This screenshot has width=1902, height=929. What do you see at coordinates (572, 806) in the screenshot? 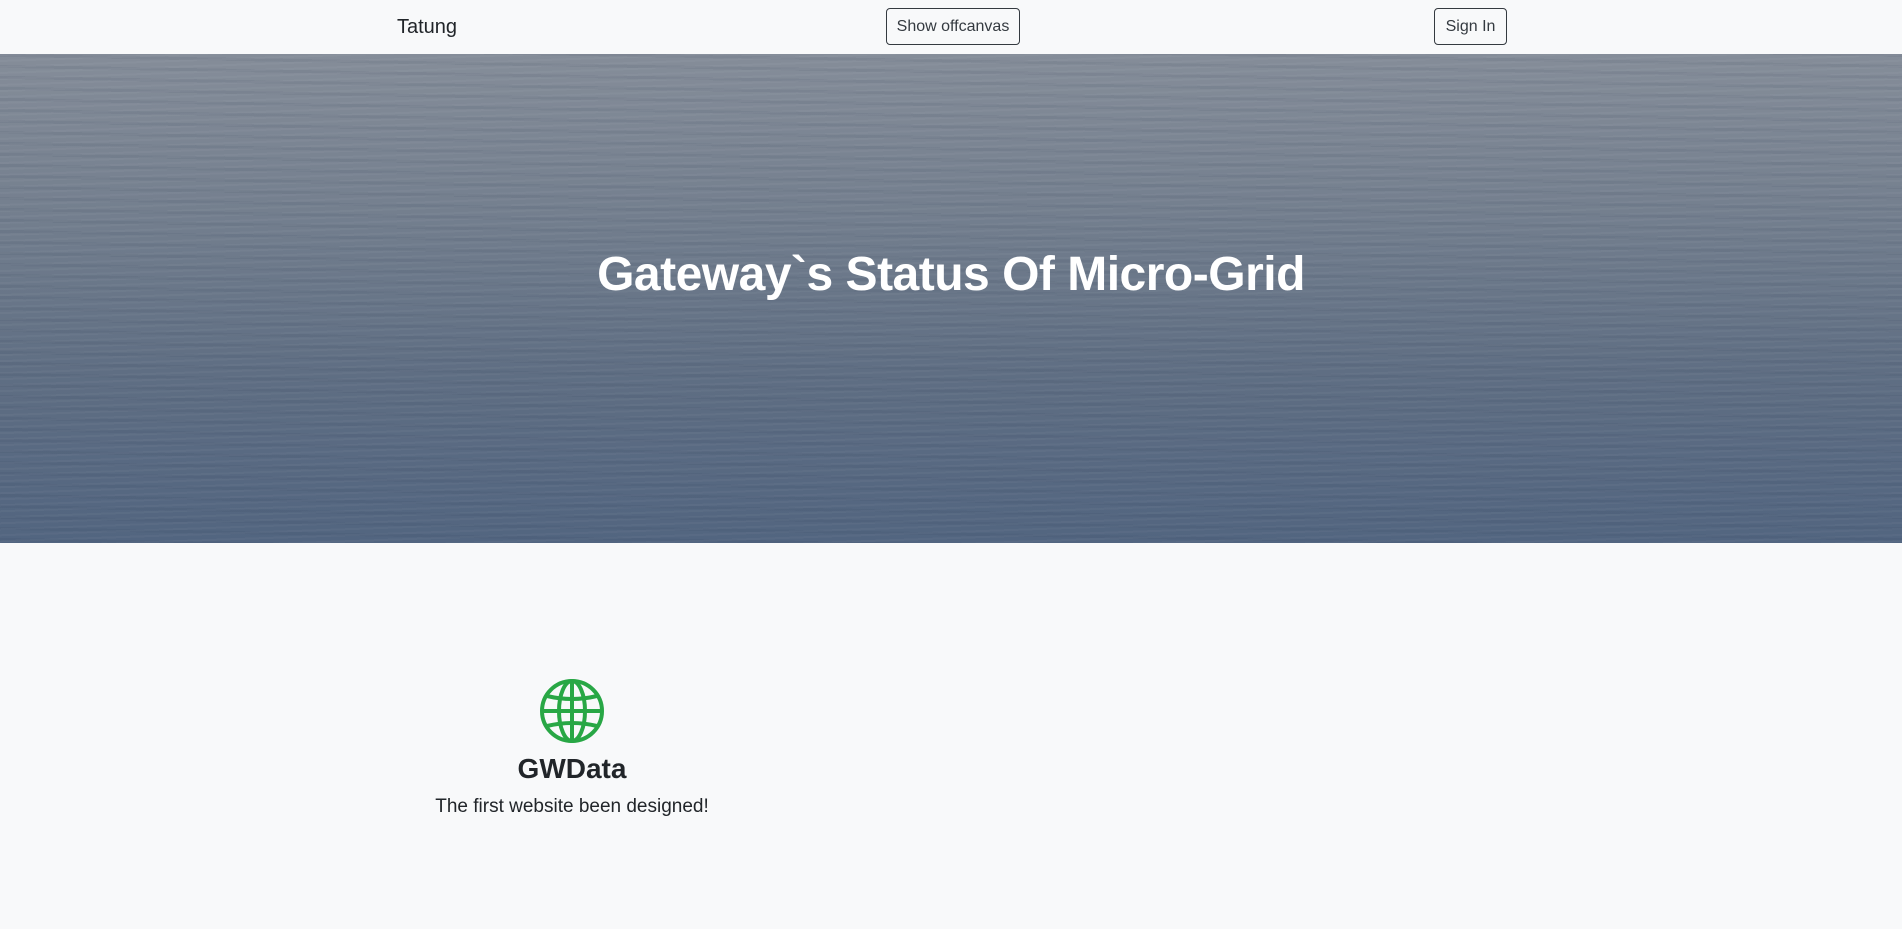
I see `feature-description: The first website been designed!` at bounding box center [572, 806].